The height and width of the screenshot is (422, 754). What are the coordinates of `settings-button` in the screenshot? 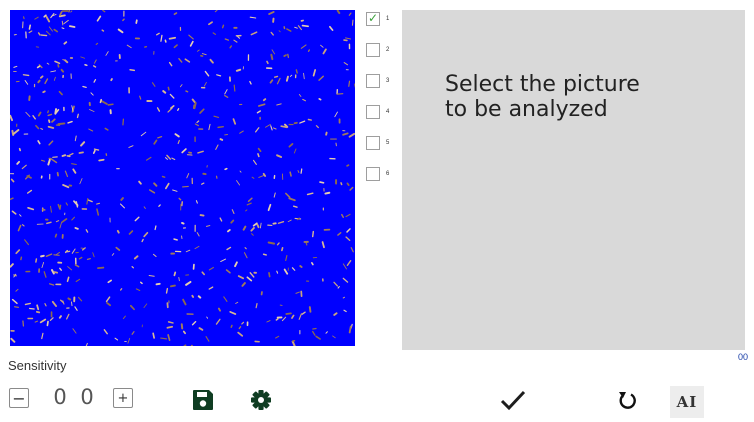 It's located at (261, 400).